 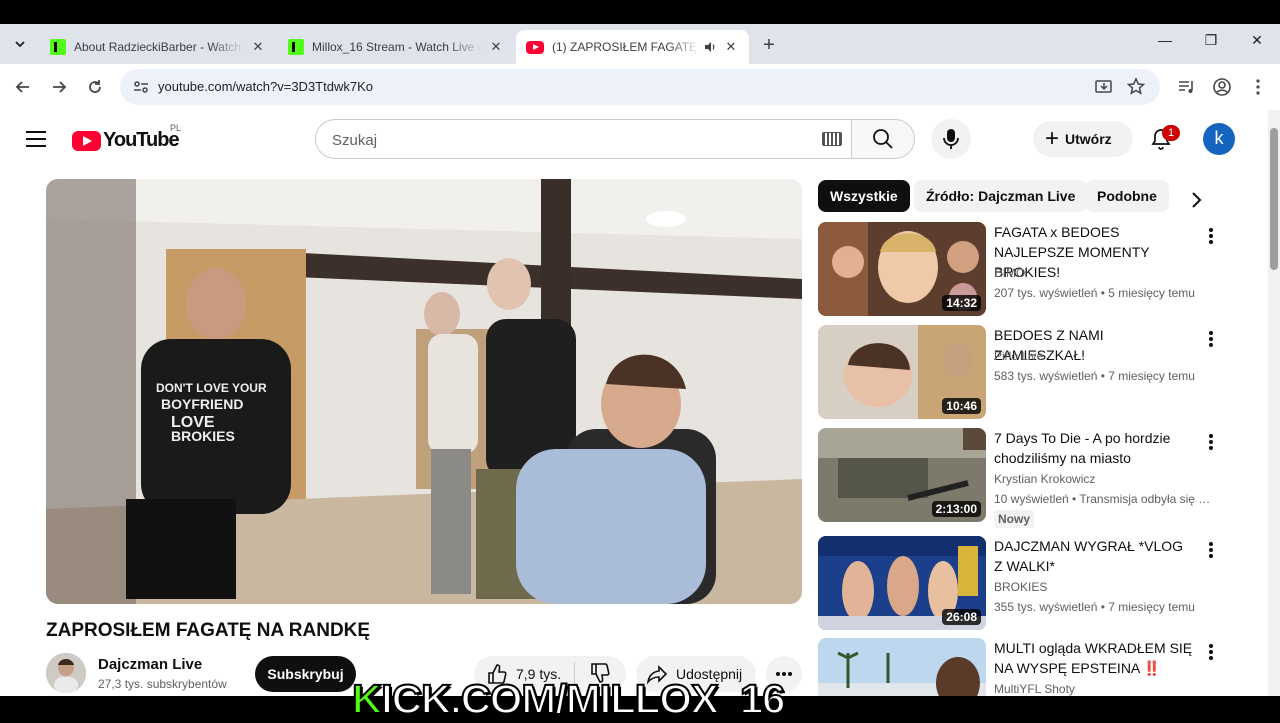 I want to click on chip-related: Podobne, so click(x=1127, y=196).